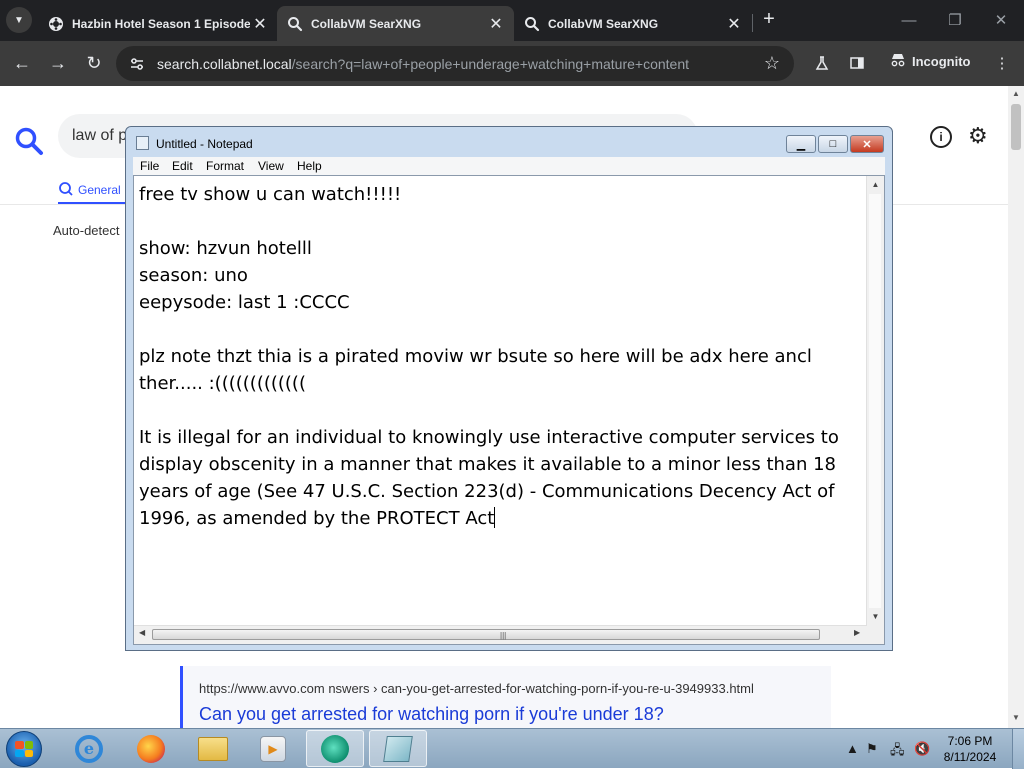  What do you see at coordinates (852, 748) in the screenshot?
I see `show-hidden-icons-icon: ▲` at bounding box center [852, 748].